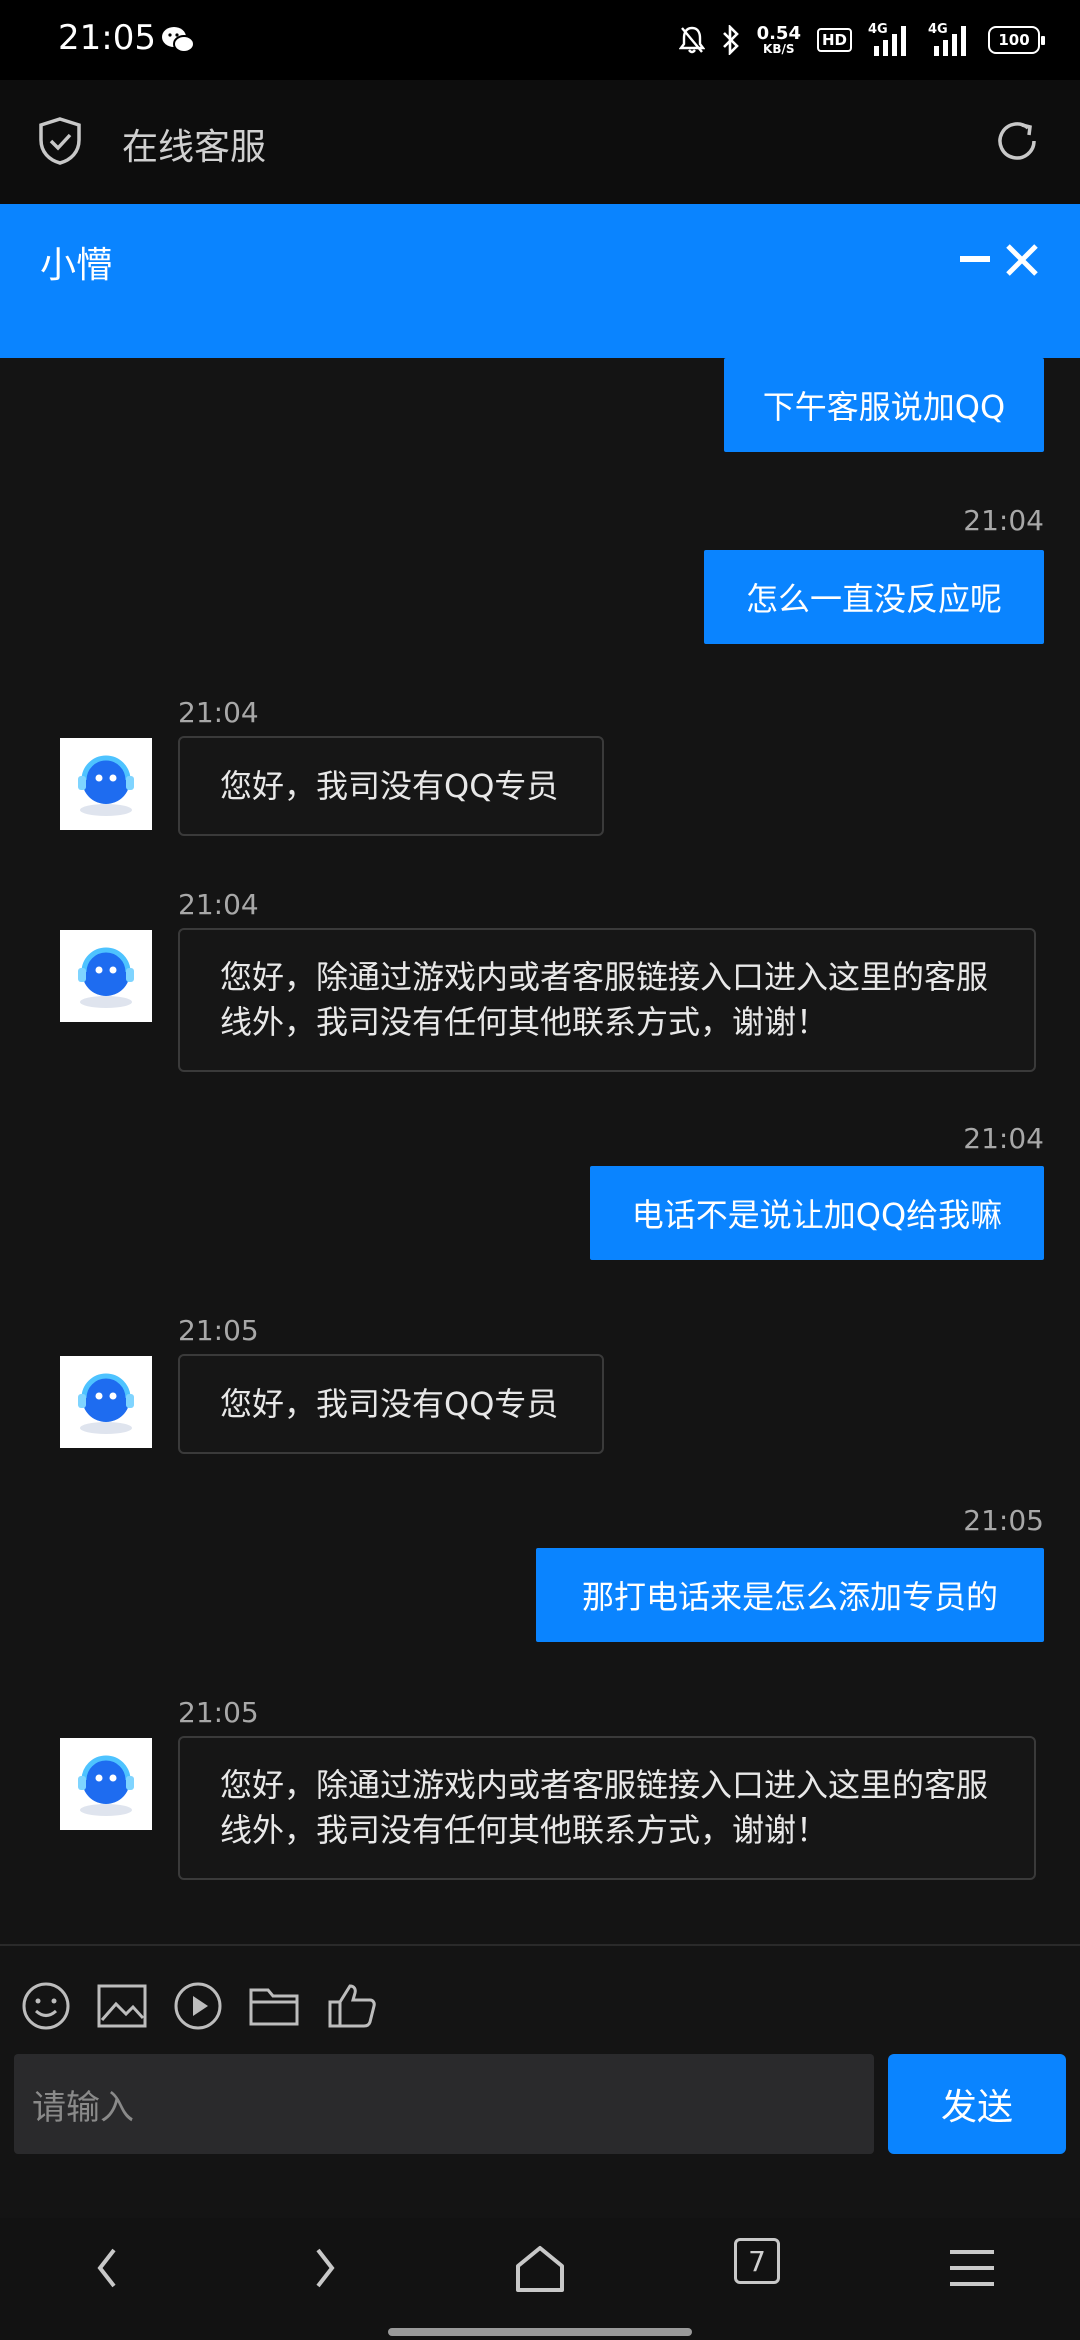  I want to click on tabs-button: 7, so click(757, 2261).